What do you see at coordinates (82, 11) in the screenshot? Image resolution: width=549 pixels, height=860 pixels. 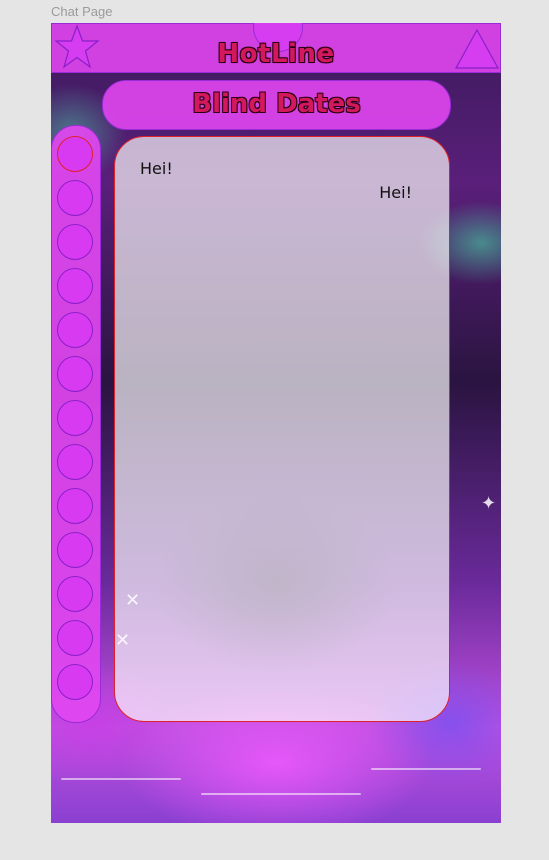 I see `page-label: Chat Page` at bounding box center [82, 11].